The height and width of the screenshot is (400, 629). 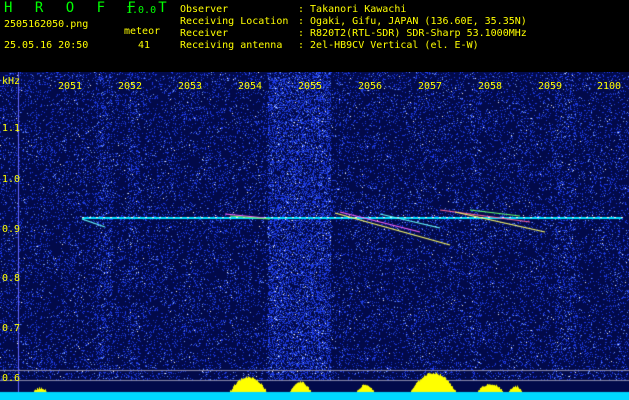 What do you see at coordinates (204, 33) in the screenshot?
I see `receiver-label: Receiver` at bounding box center [204, 33].